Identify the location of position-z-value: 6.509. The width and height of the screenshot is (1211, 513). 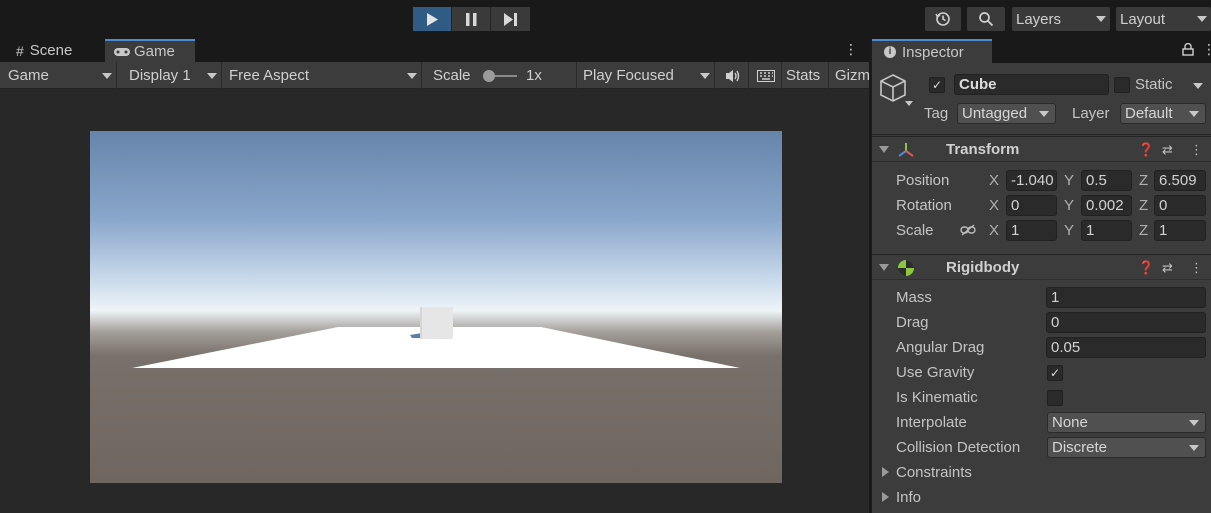
(1178, 180).